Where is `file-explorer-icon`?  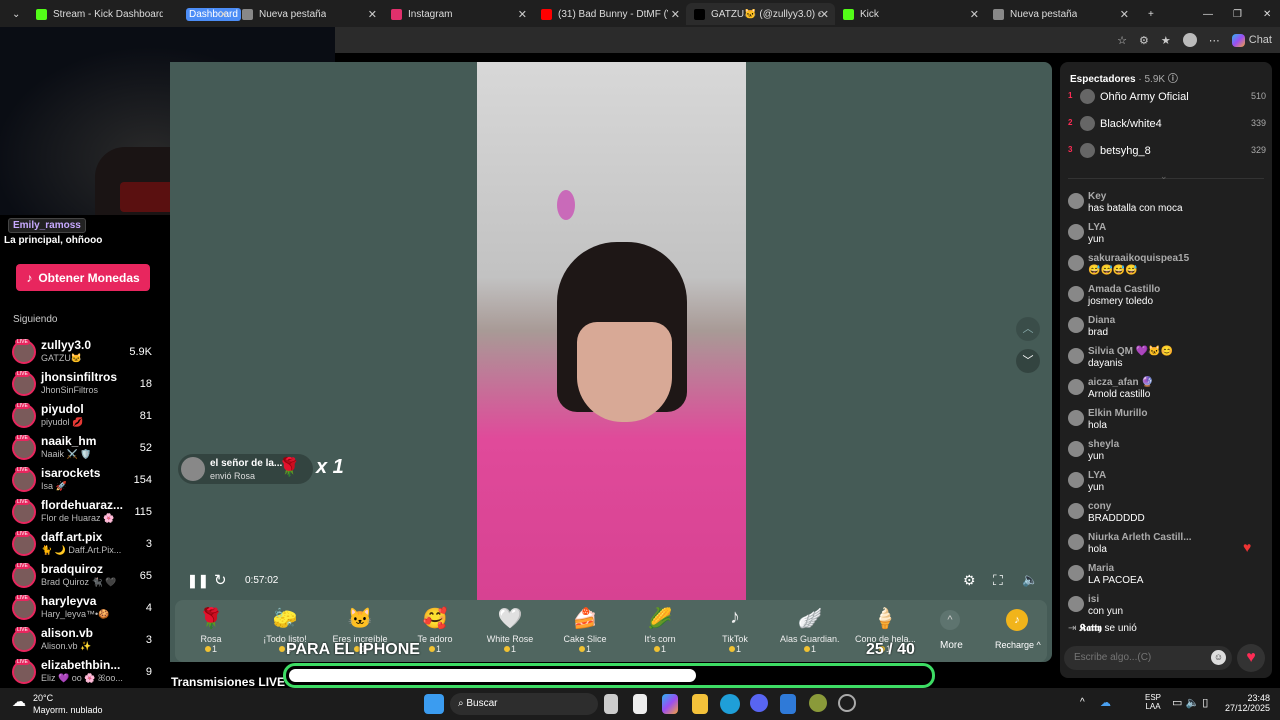 file-explorer-icon is located at coordinates (700, 704).